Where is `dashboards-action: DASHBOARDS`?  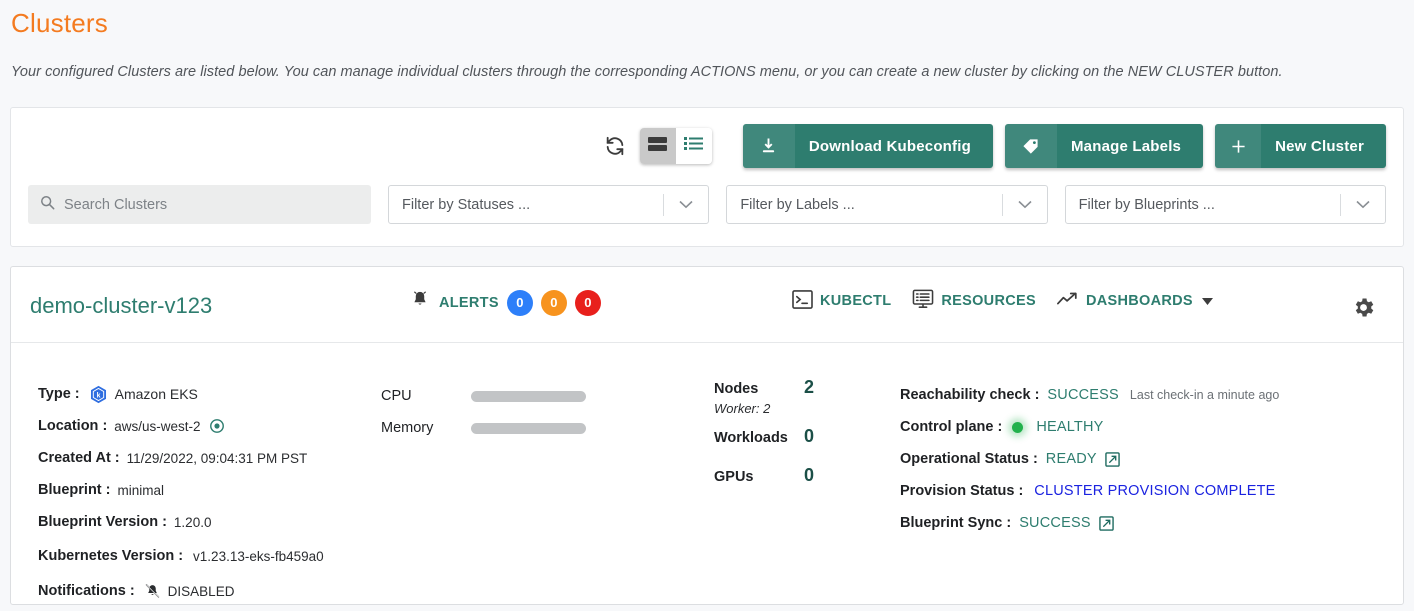
dashboards-action: DASHBOARDS is located at coordinates (1134, 301).